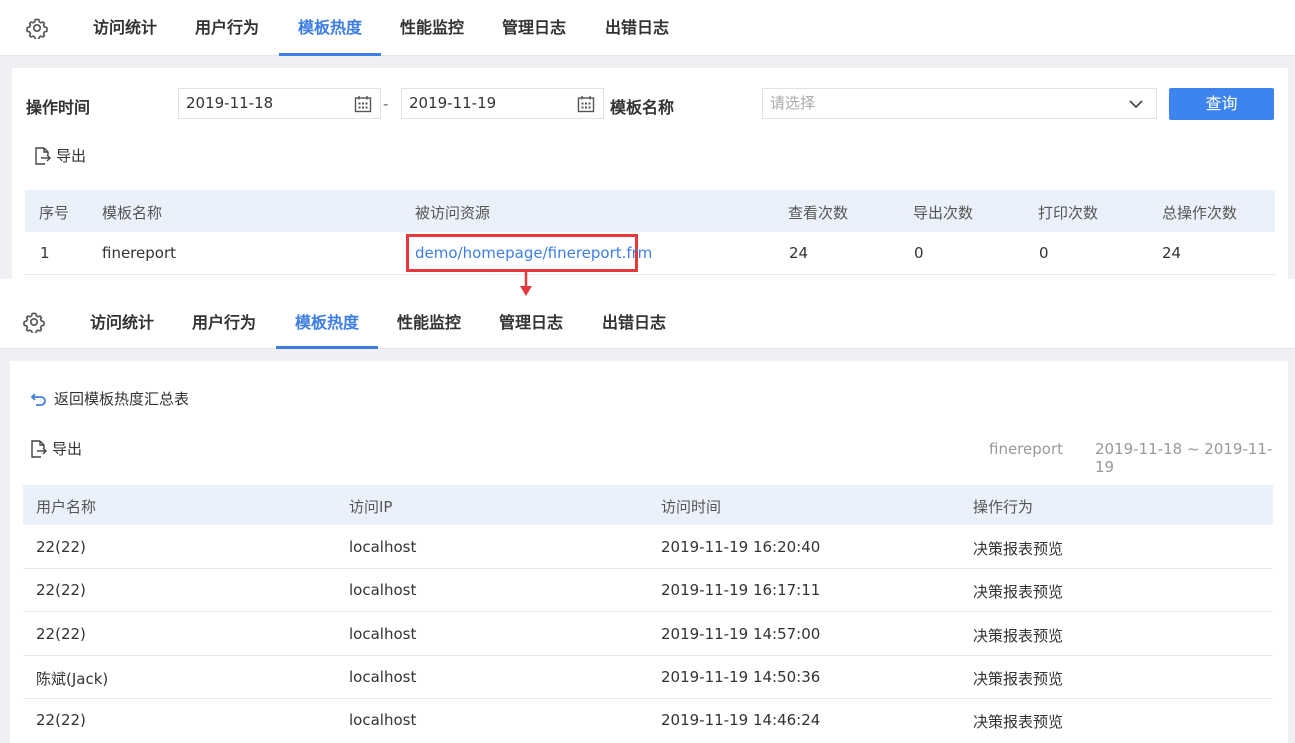  What do you see at coordinates (38, 399) in the screenshot?
I see `back-arrow-icon` at bounding box center [38, 399].